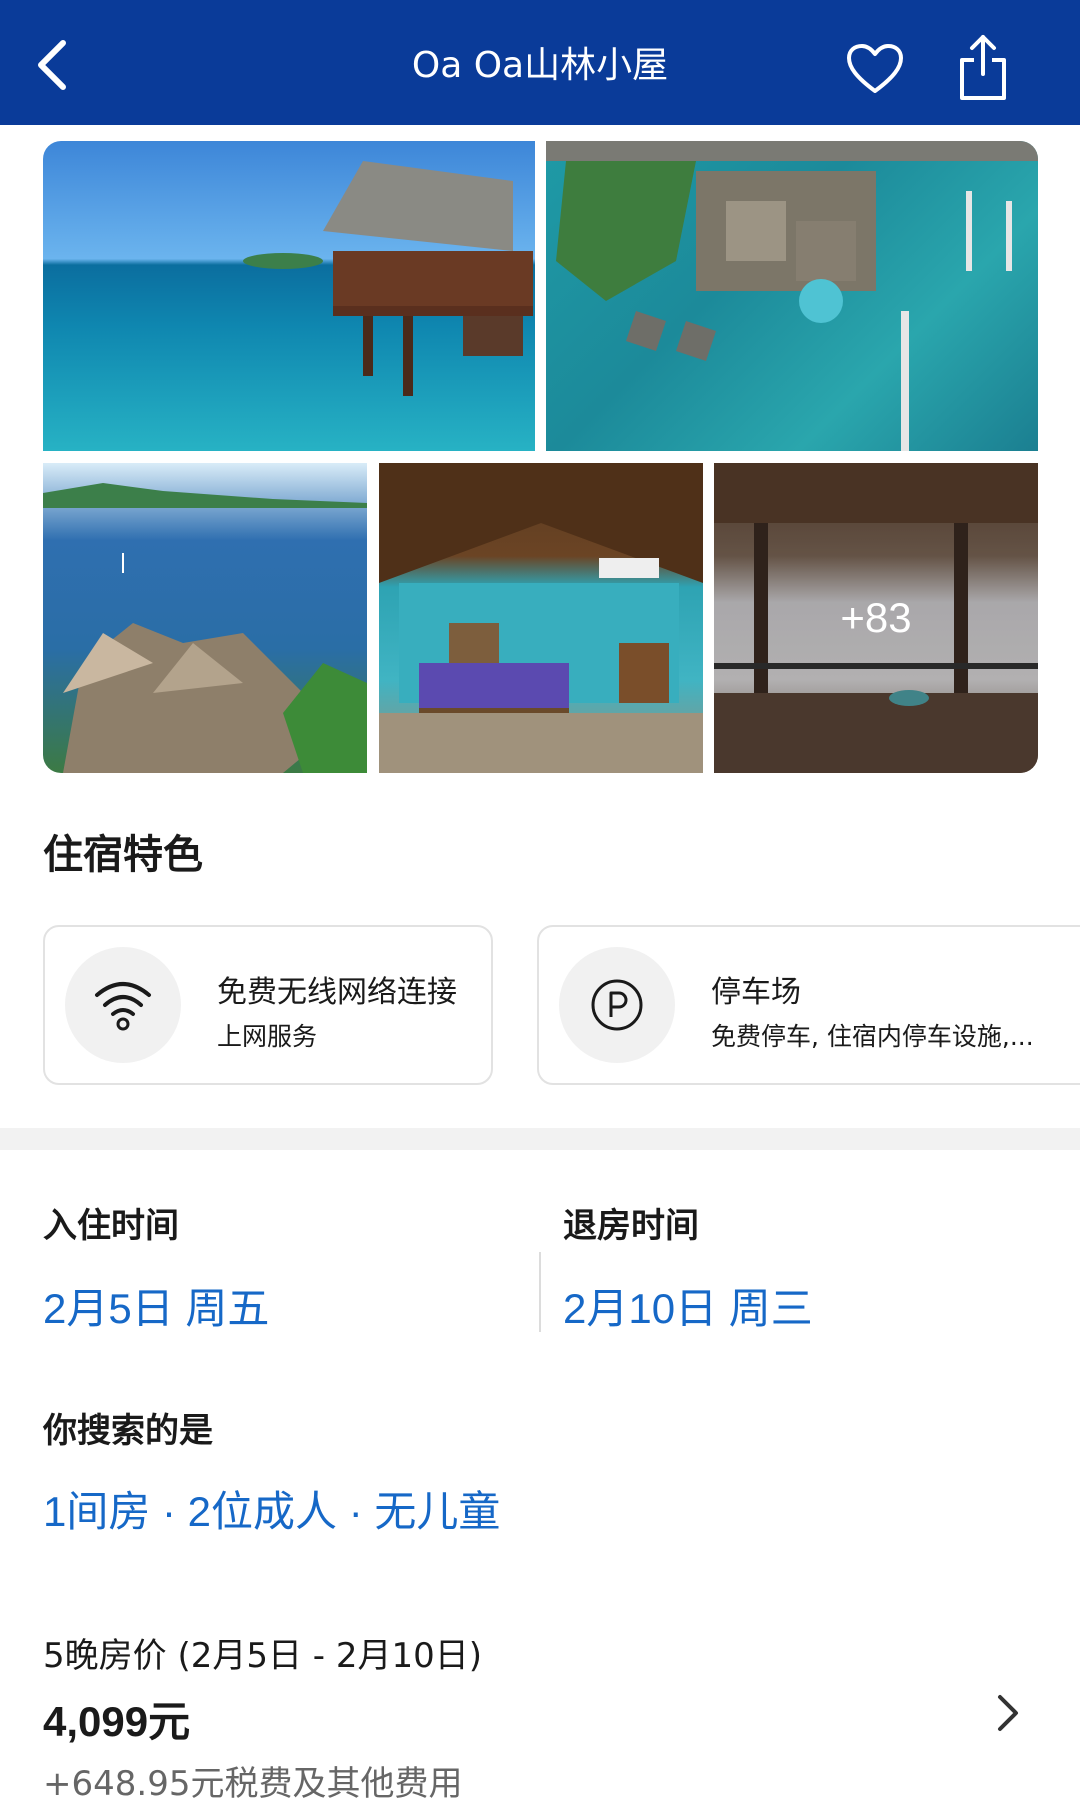  Describe the element at coordinates (156, 1305) in the screenshot. I see `checkin-date: 2月5日 周五` at that location.